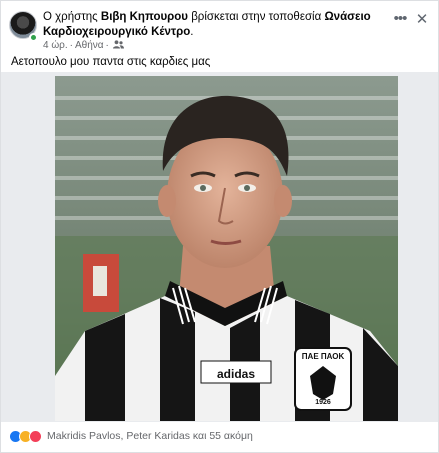  Describe the element at coordinates (55, 45) in the screenshot. I see `post-time-link: 4 ώρ.` at that location.